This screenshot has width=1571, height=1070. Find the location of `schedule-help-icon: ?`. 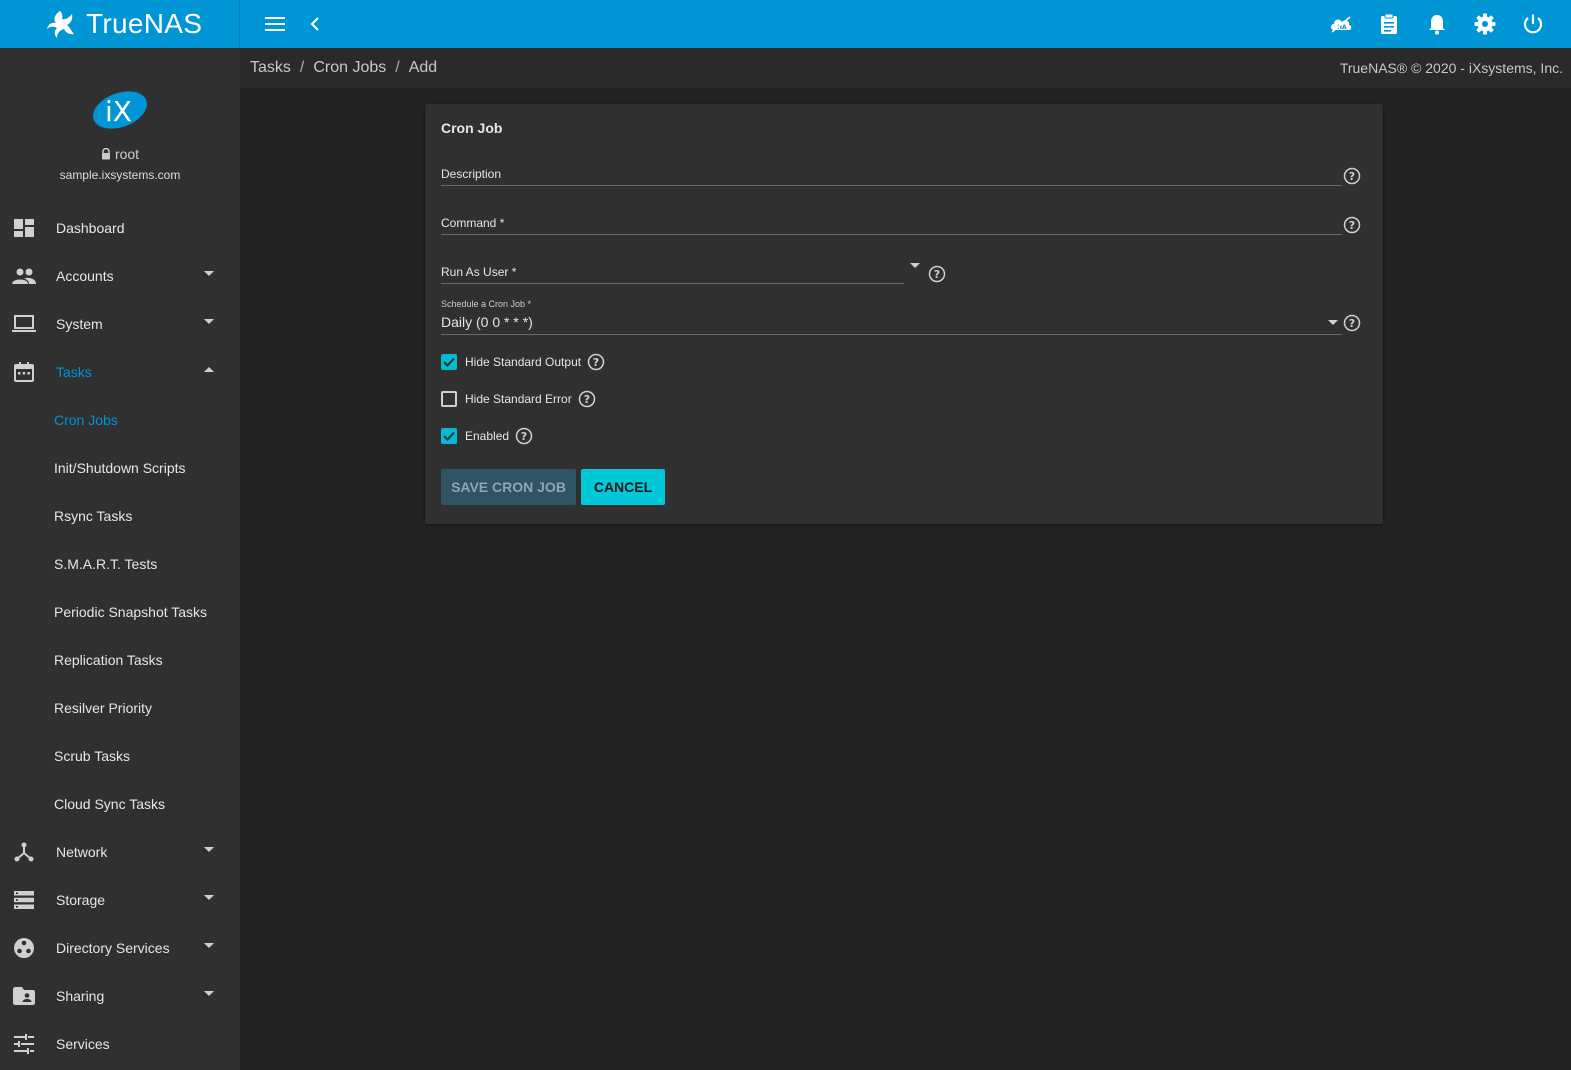

schedule-help-icon: ? is located at coordinates (1352, 323).